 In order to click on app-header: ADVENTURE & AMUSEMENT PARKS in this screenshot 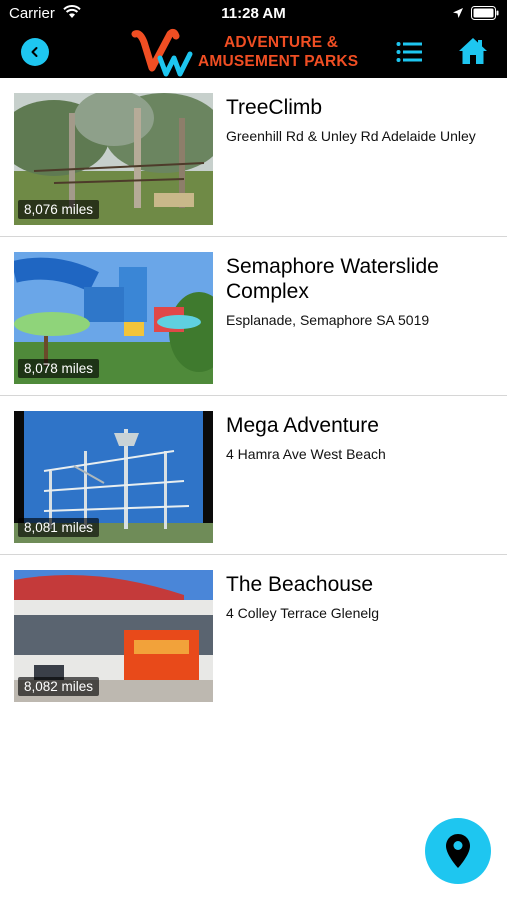, I will do `click(253, 53)`.